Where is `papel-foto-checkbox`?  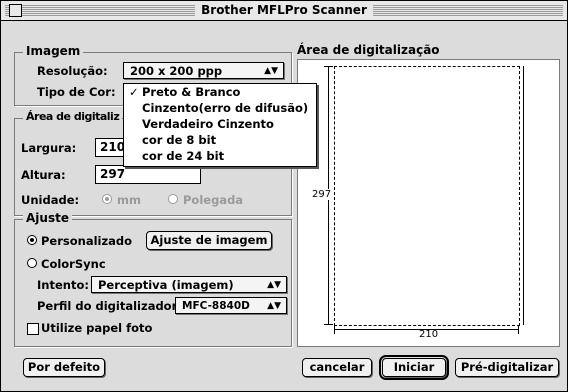
papel-foto-checkbox is located at coordinates (33, 329).